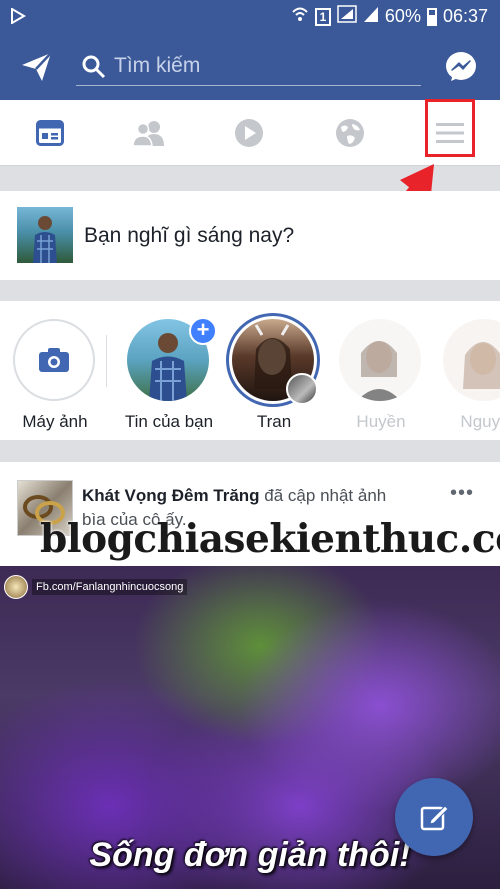 This screenshot has height=889, width=500. What do you see at coordinates (270, 539) in the screenshot?
I see `watermark: blogchiasekienthuc.com` at bounding box center [270, 539].